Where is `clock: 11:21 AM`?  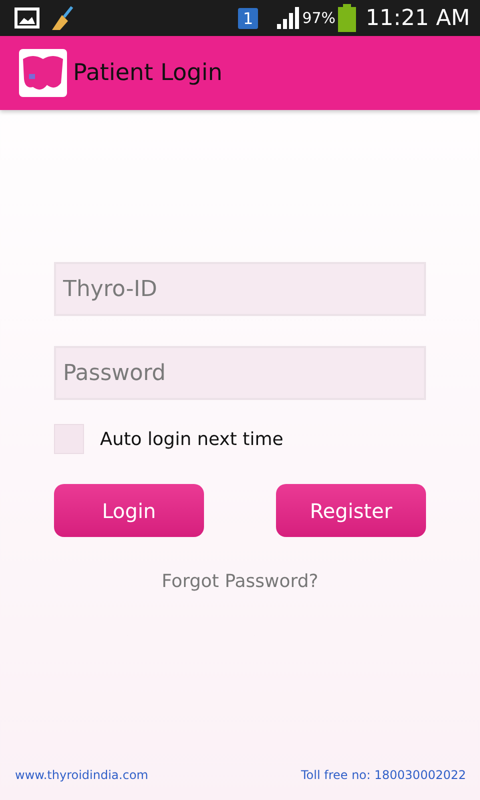
clock: 11:21 AM is located at coordinates (418, 18).